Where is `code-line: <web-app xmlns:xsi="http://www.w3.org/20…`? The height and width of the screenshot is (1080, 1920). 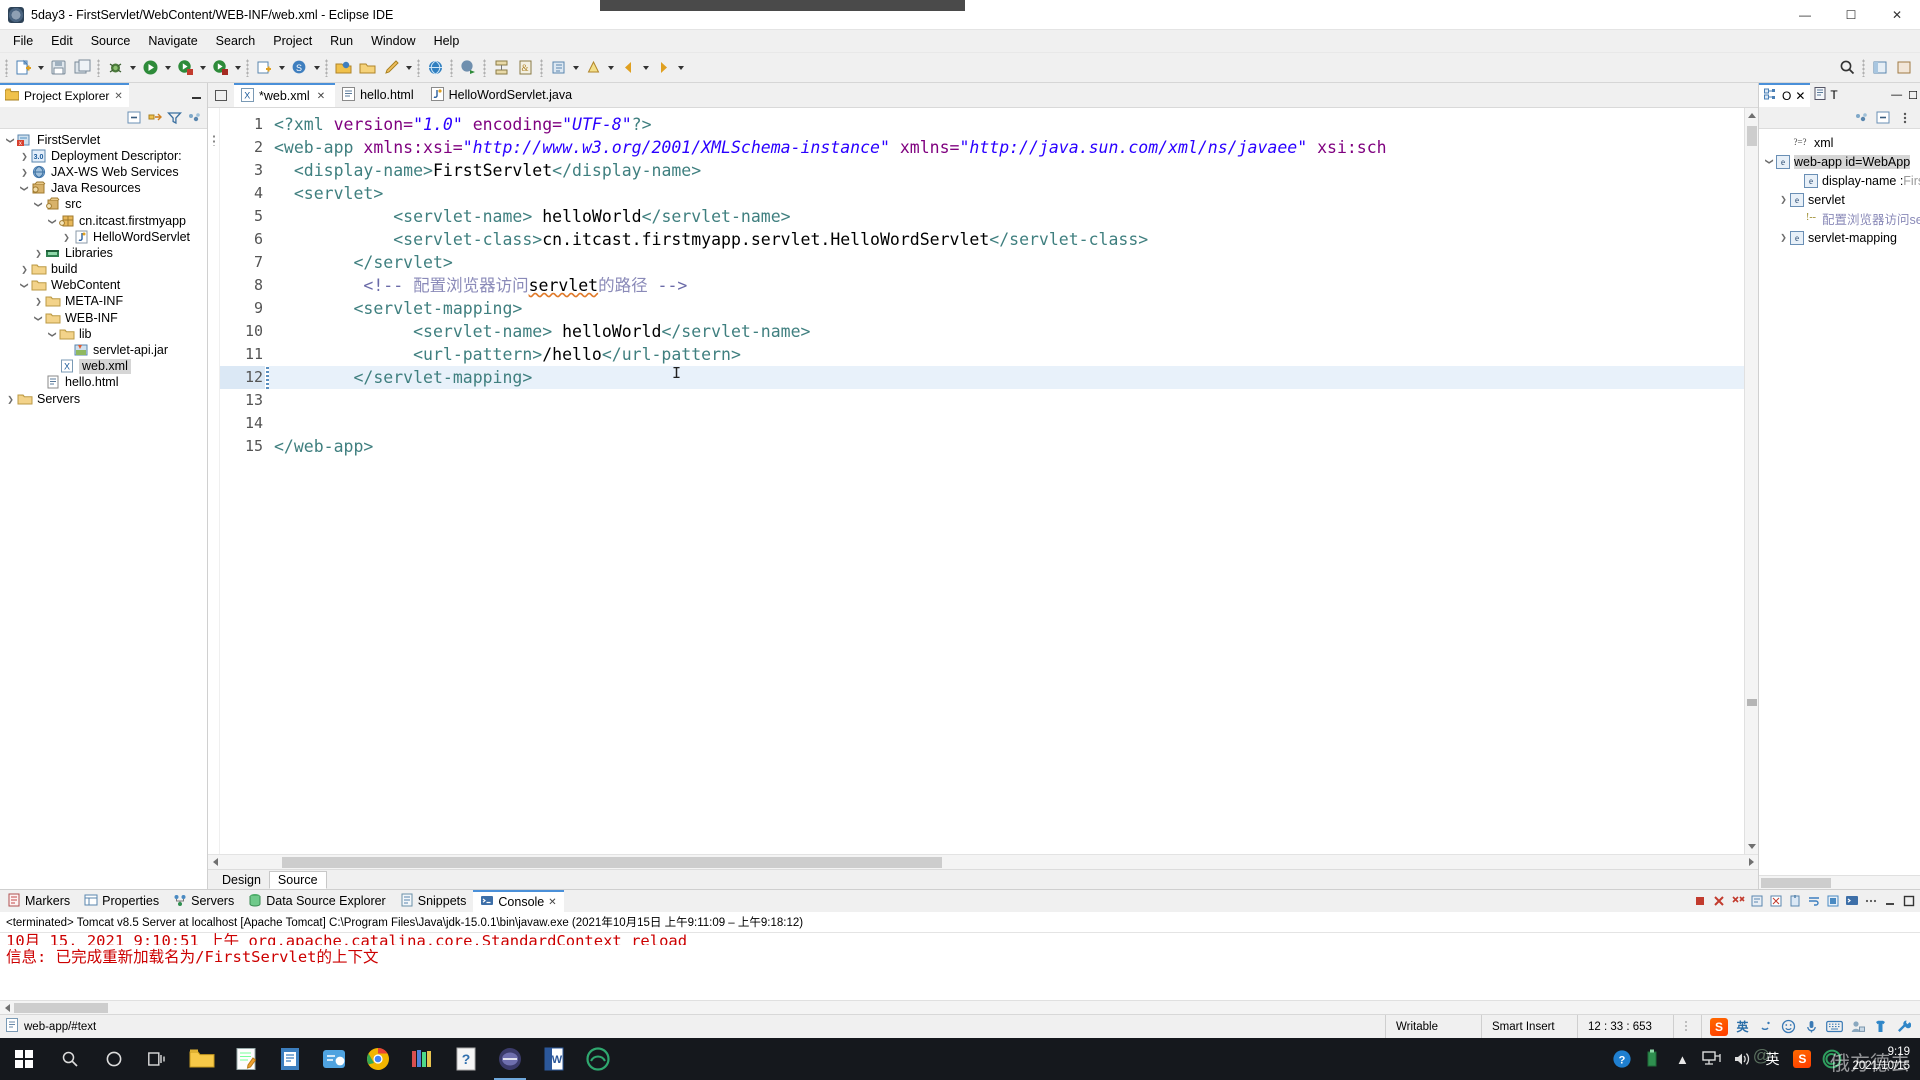 code-line: <web-app xmlns:xsi="http://www.w3.org/20… is located at coordinates (1005, 147).